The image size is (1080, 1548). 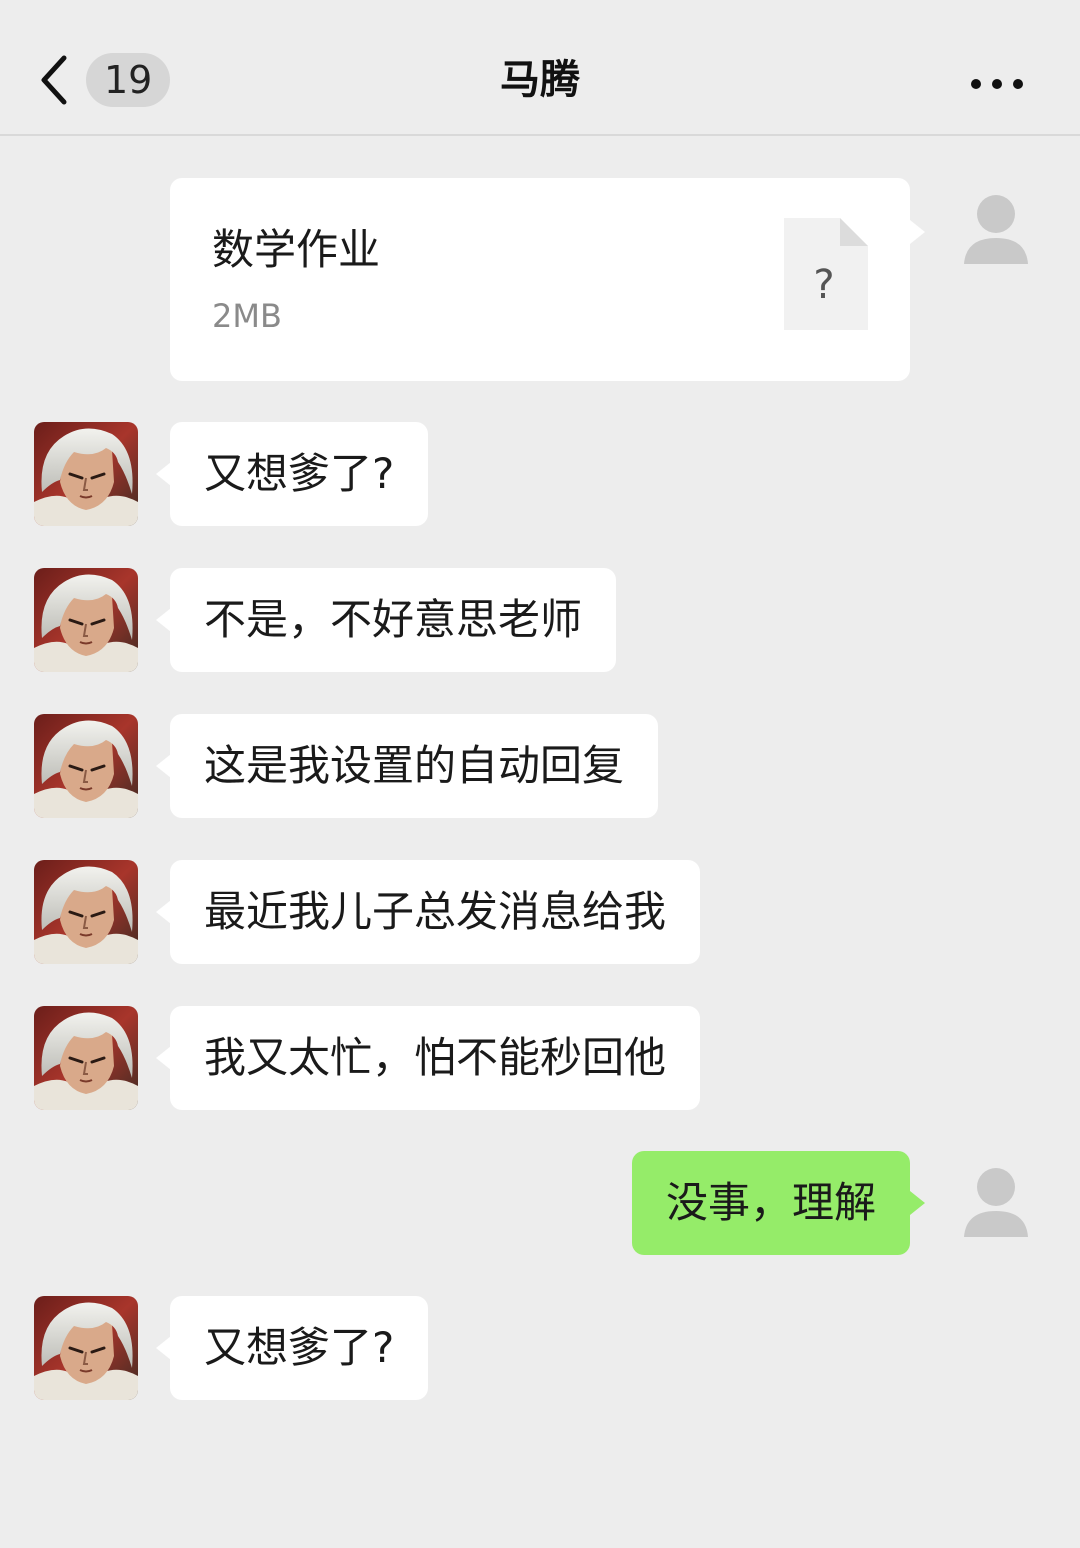 What do you see at coordinates (428, 912) in the screenshot?
I see `message-bubble: 最近我儿子总发消息给我` at bounding box center [428, 912].